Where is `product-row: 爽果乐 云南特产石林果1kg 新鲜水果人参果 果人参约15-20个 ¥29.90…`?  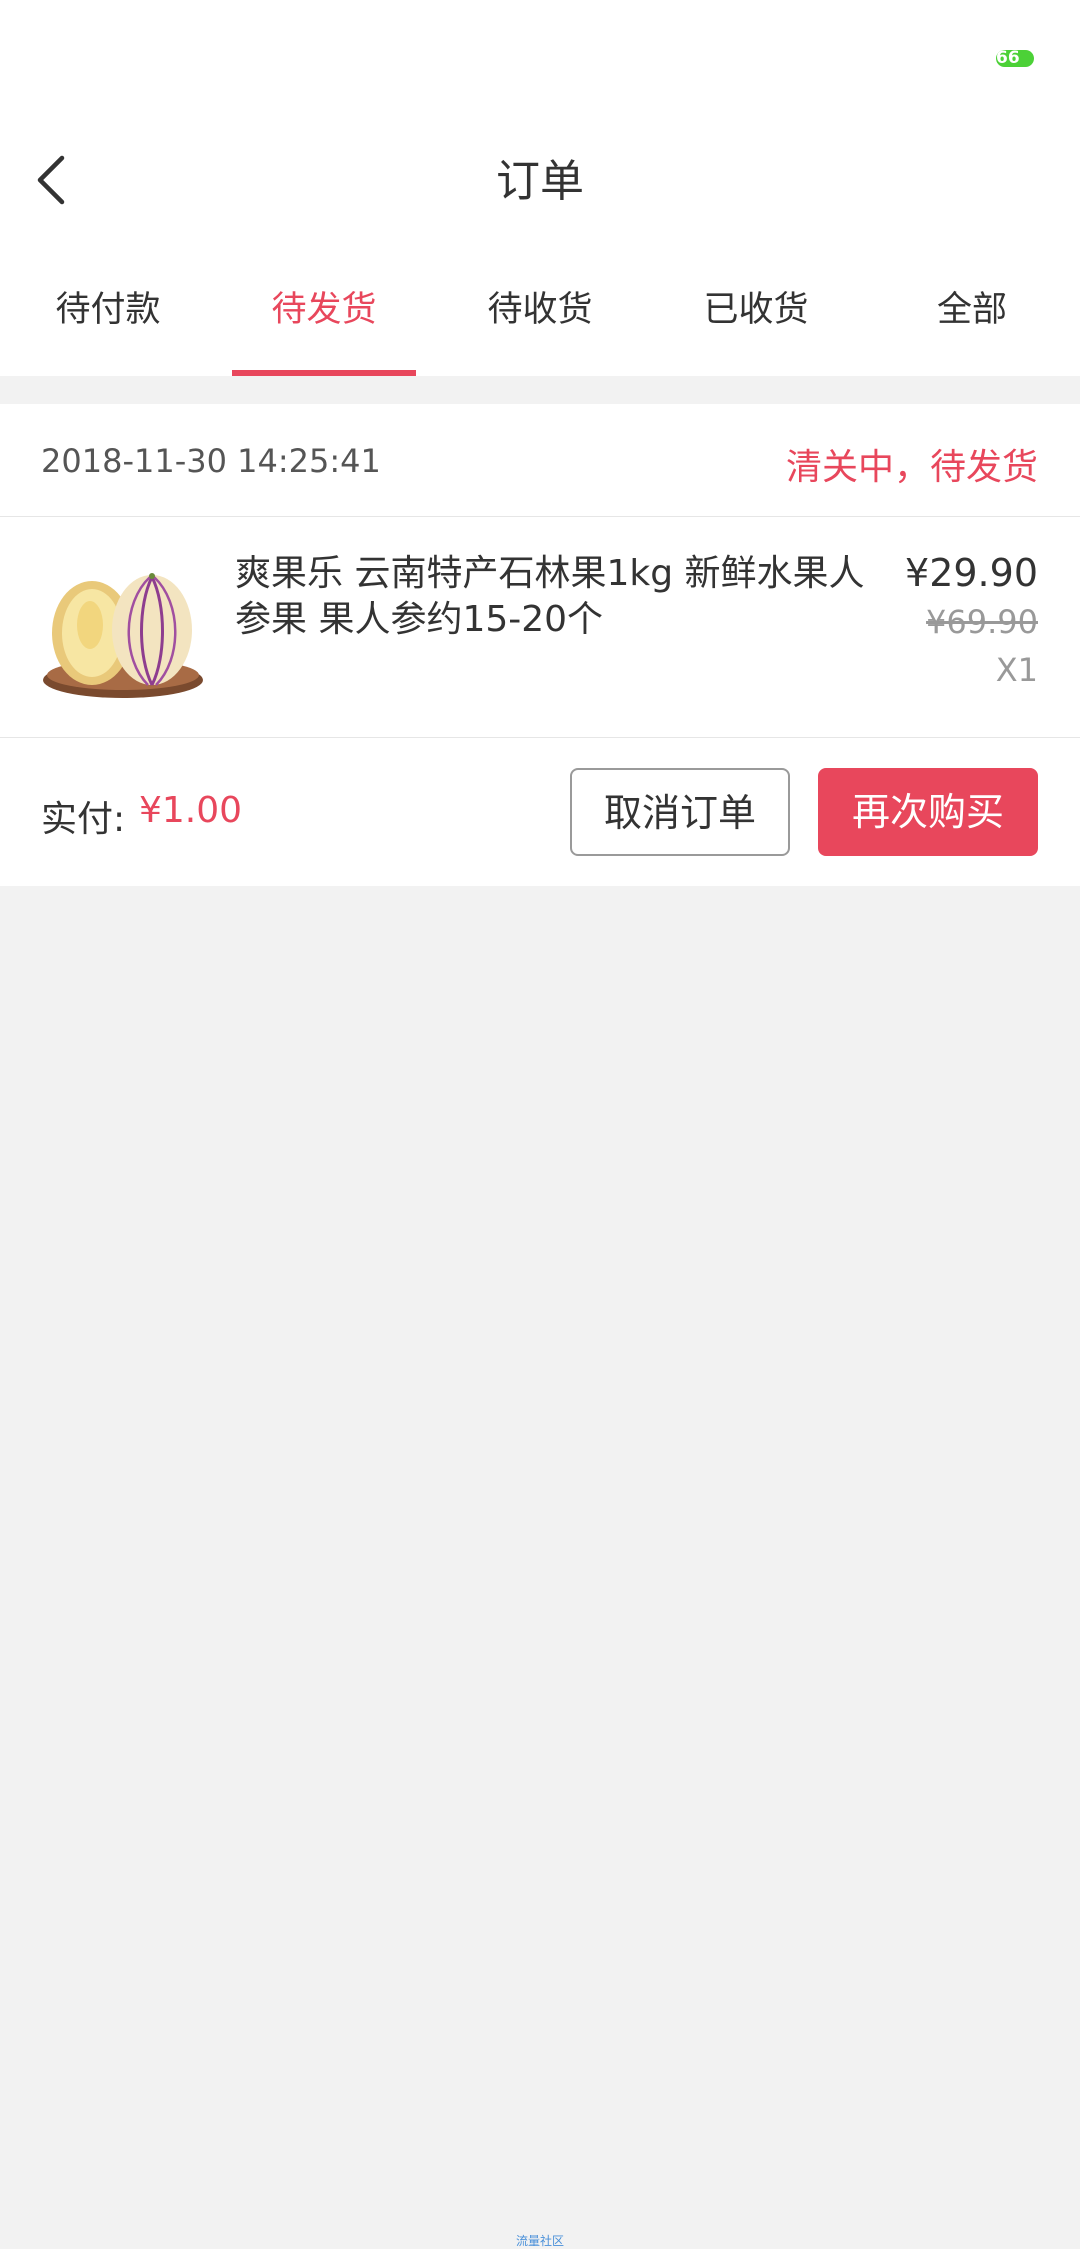 product-row: 爽果乐 云南特产石林果1kg 新鲜水果人参果 果人参约15-20个 ¥29.90… is located at coordinates (540, 627).